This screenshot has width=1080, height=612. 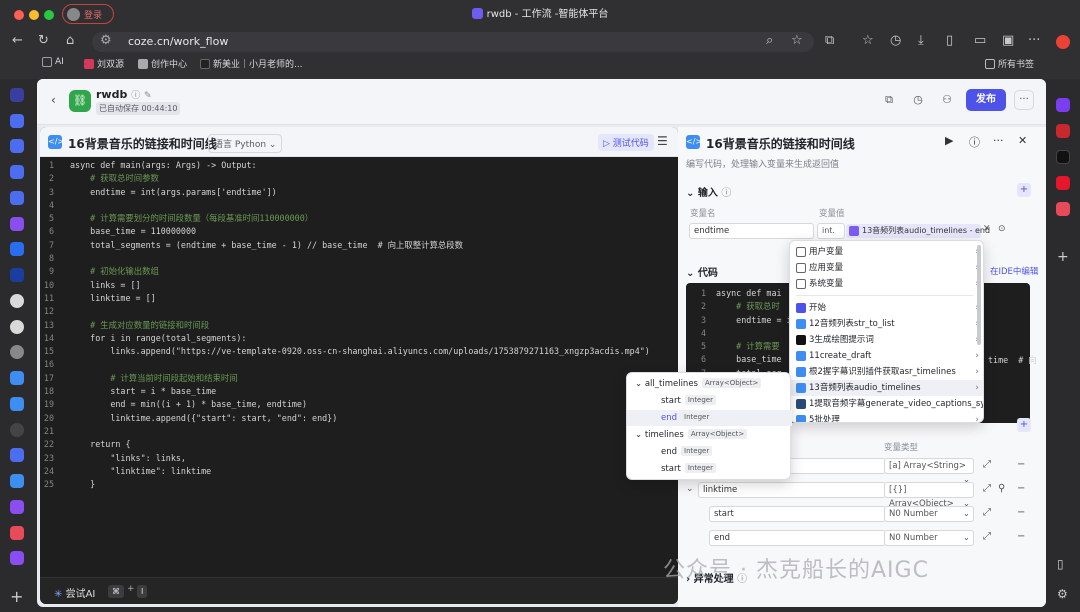 What do you see at coordinates (792, 490) in the screenshot?
I see `output-name-field: linktime` at bounding box center [792, 490].